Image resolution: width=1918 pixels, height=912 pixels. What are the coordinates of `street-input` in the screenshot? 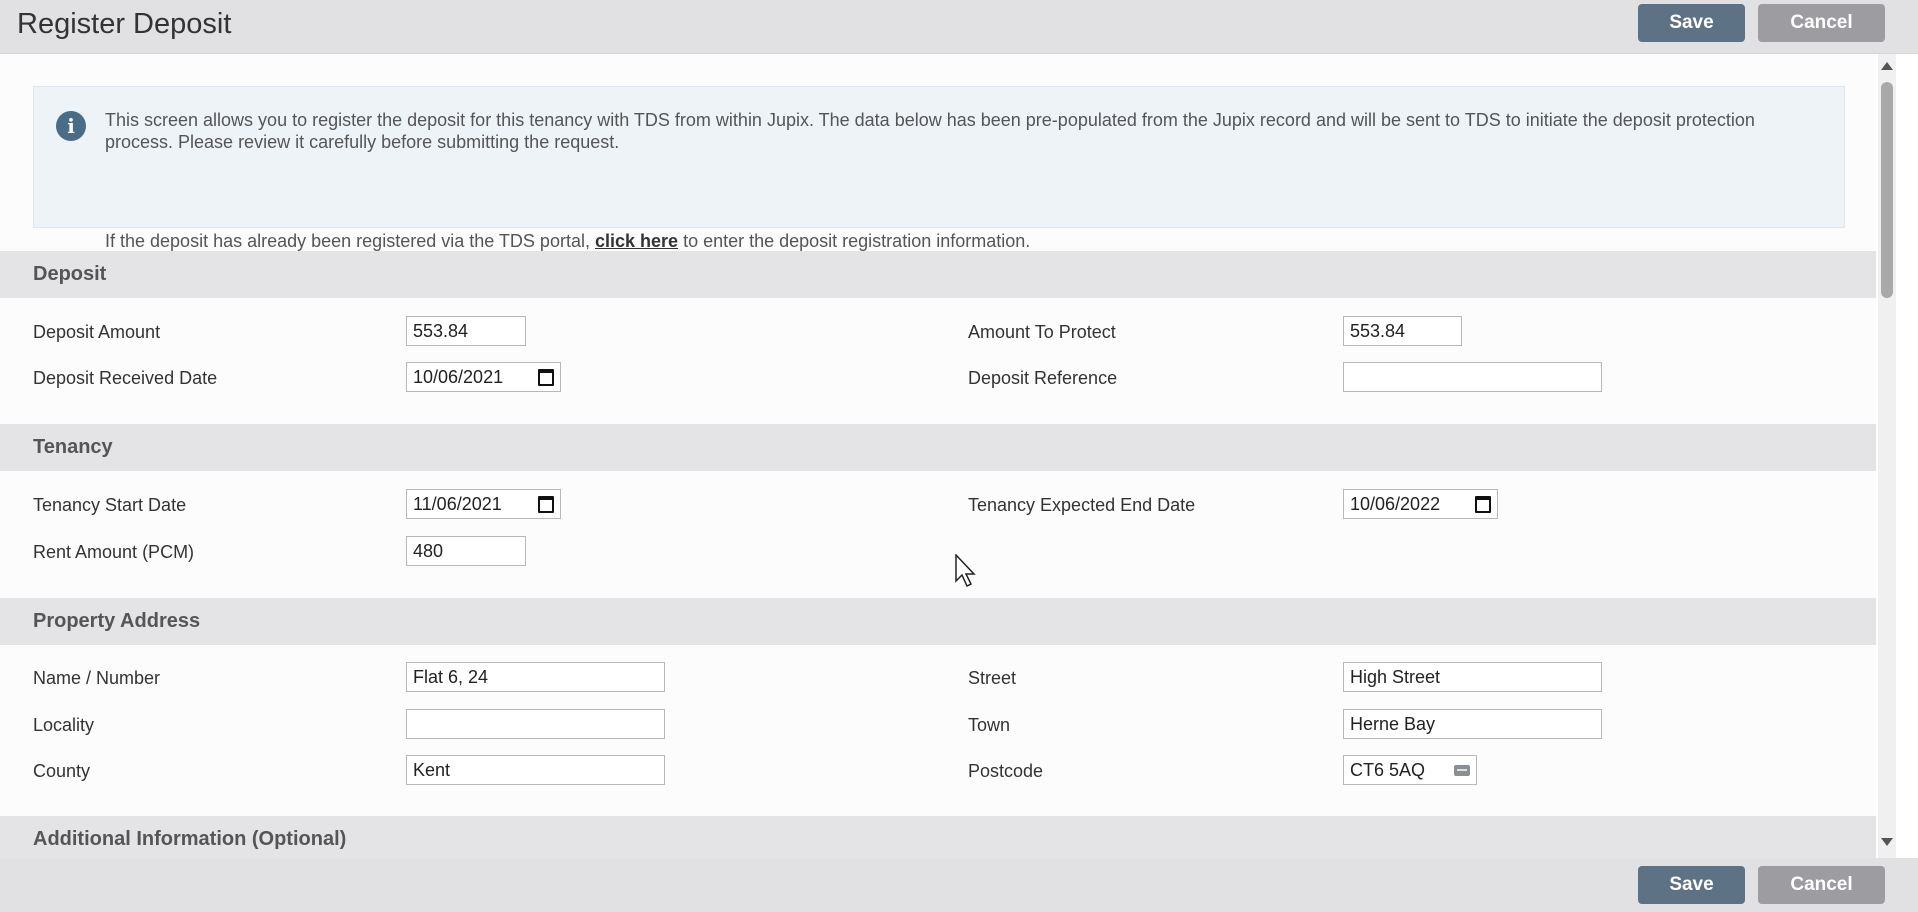 It's located at (1472, 677).